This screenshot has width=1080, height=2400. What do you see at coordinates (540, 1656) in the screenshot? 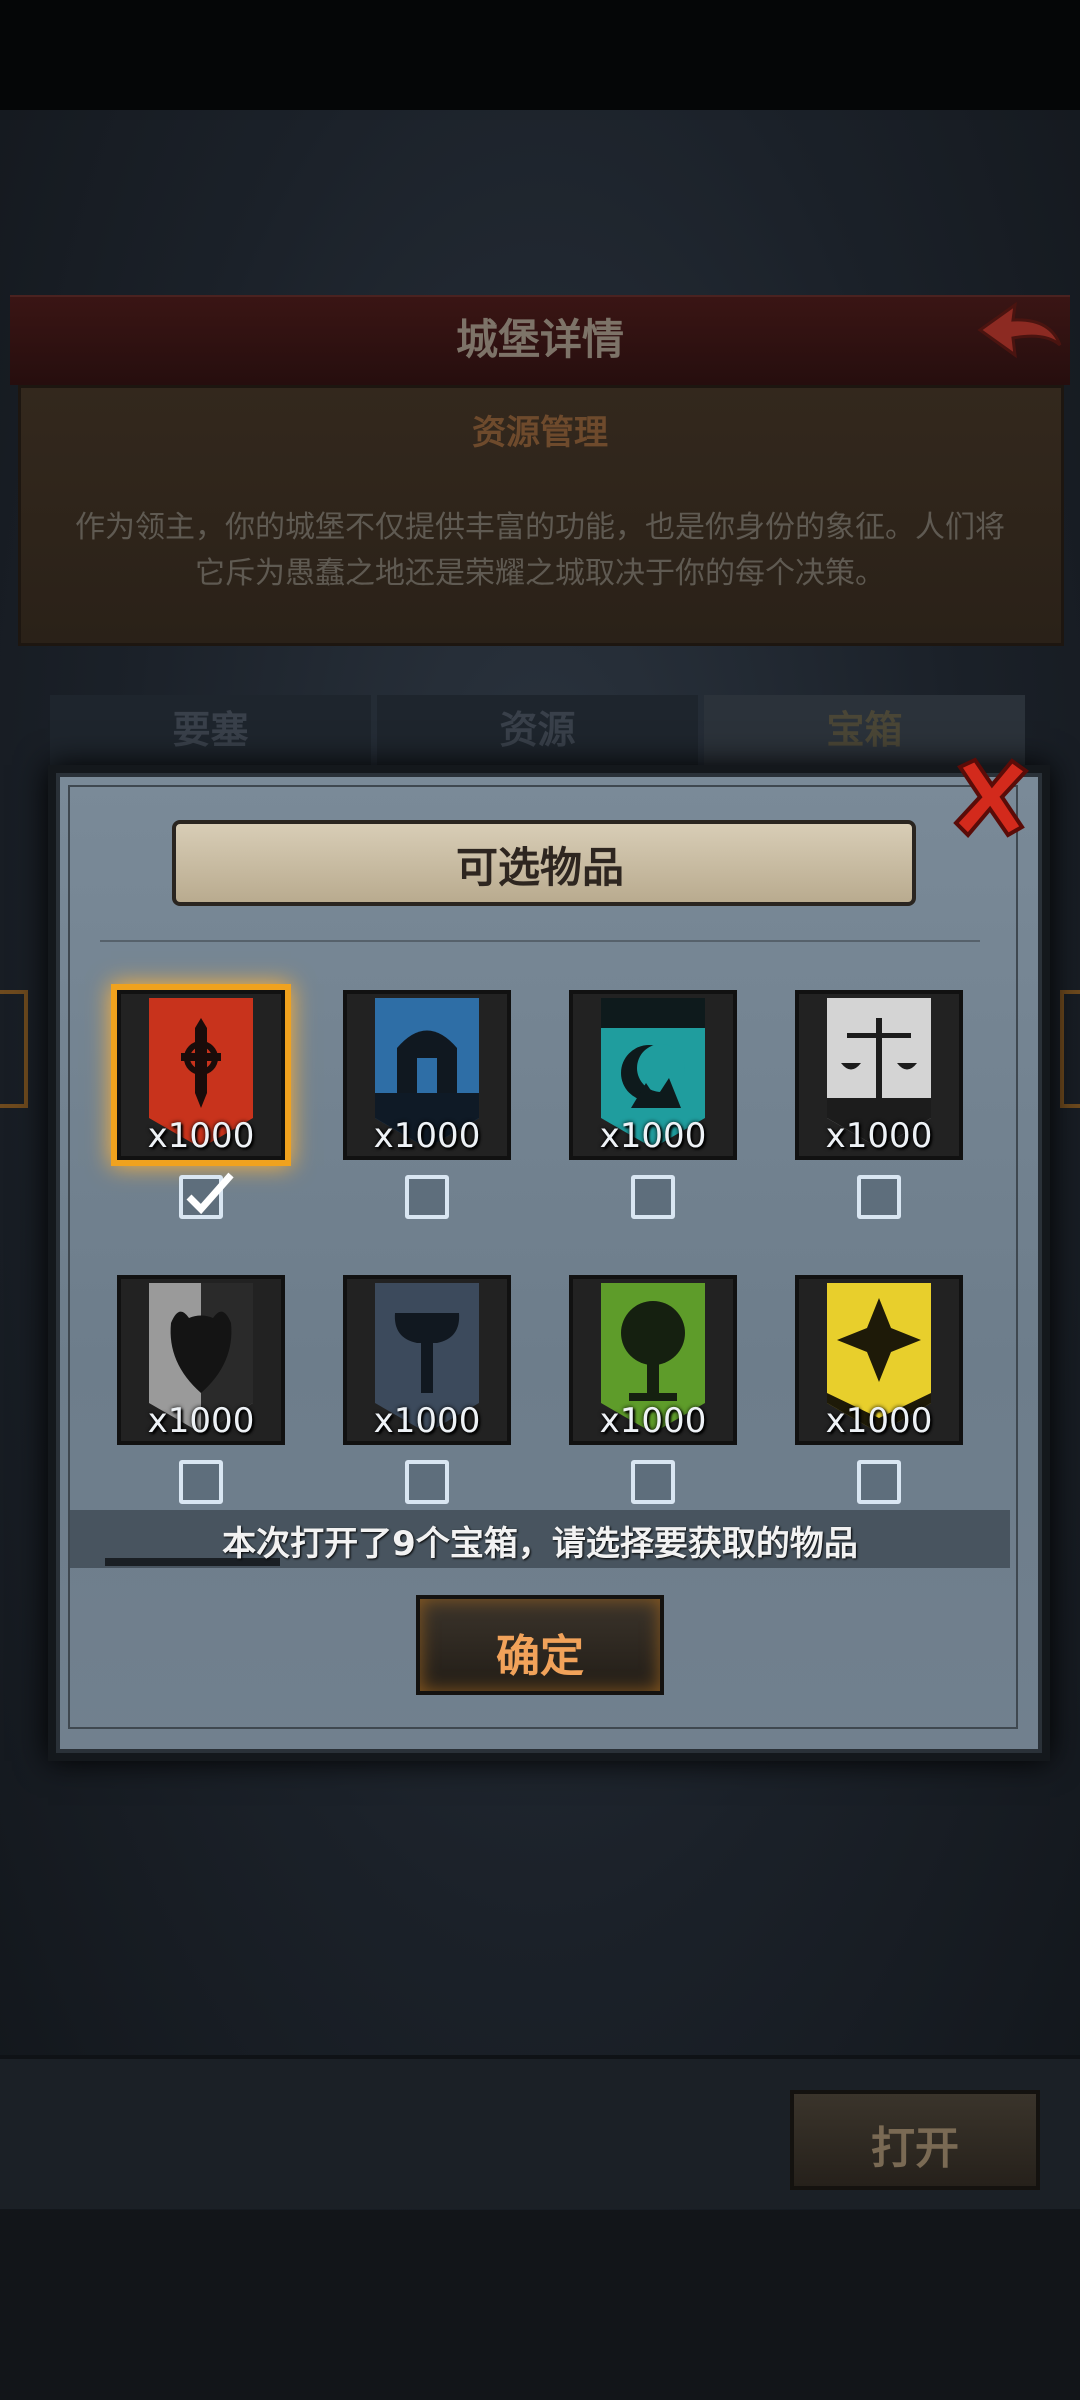
I see `confirm-button-label: 确定` at bounding box center [540, 1656].